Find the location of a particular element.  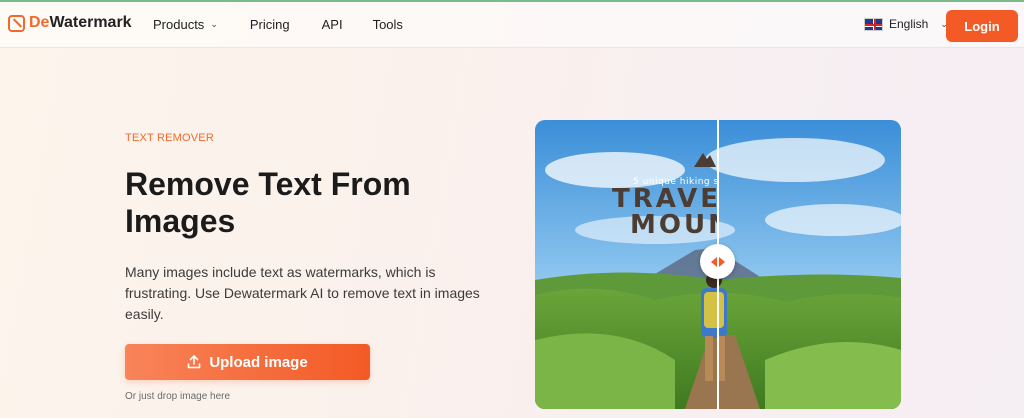

section-eyebrow: TEXT REMOVER is located at coordinates (169, 138).